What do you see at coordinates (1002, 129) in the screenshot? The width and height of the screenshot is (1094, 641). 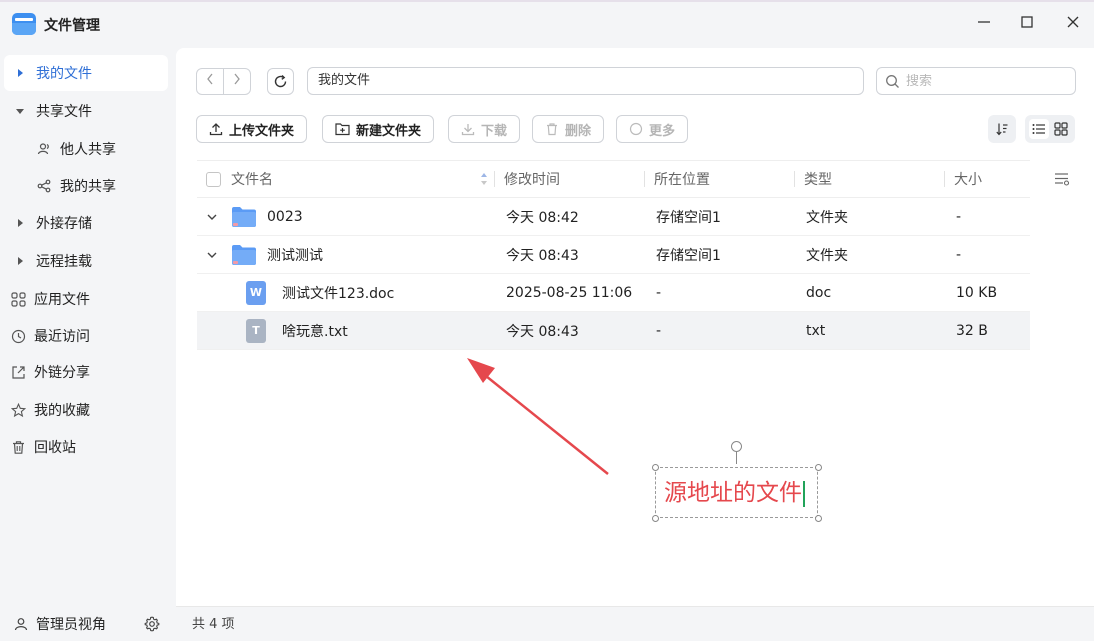 I see `sort-button` at bounding box center [1002, 129].